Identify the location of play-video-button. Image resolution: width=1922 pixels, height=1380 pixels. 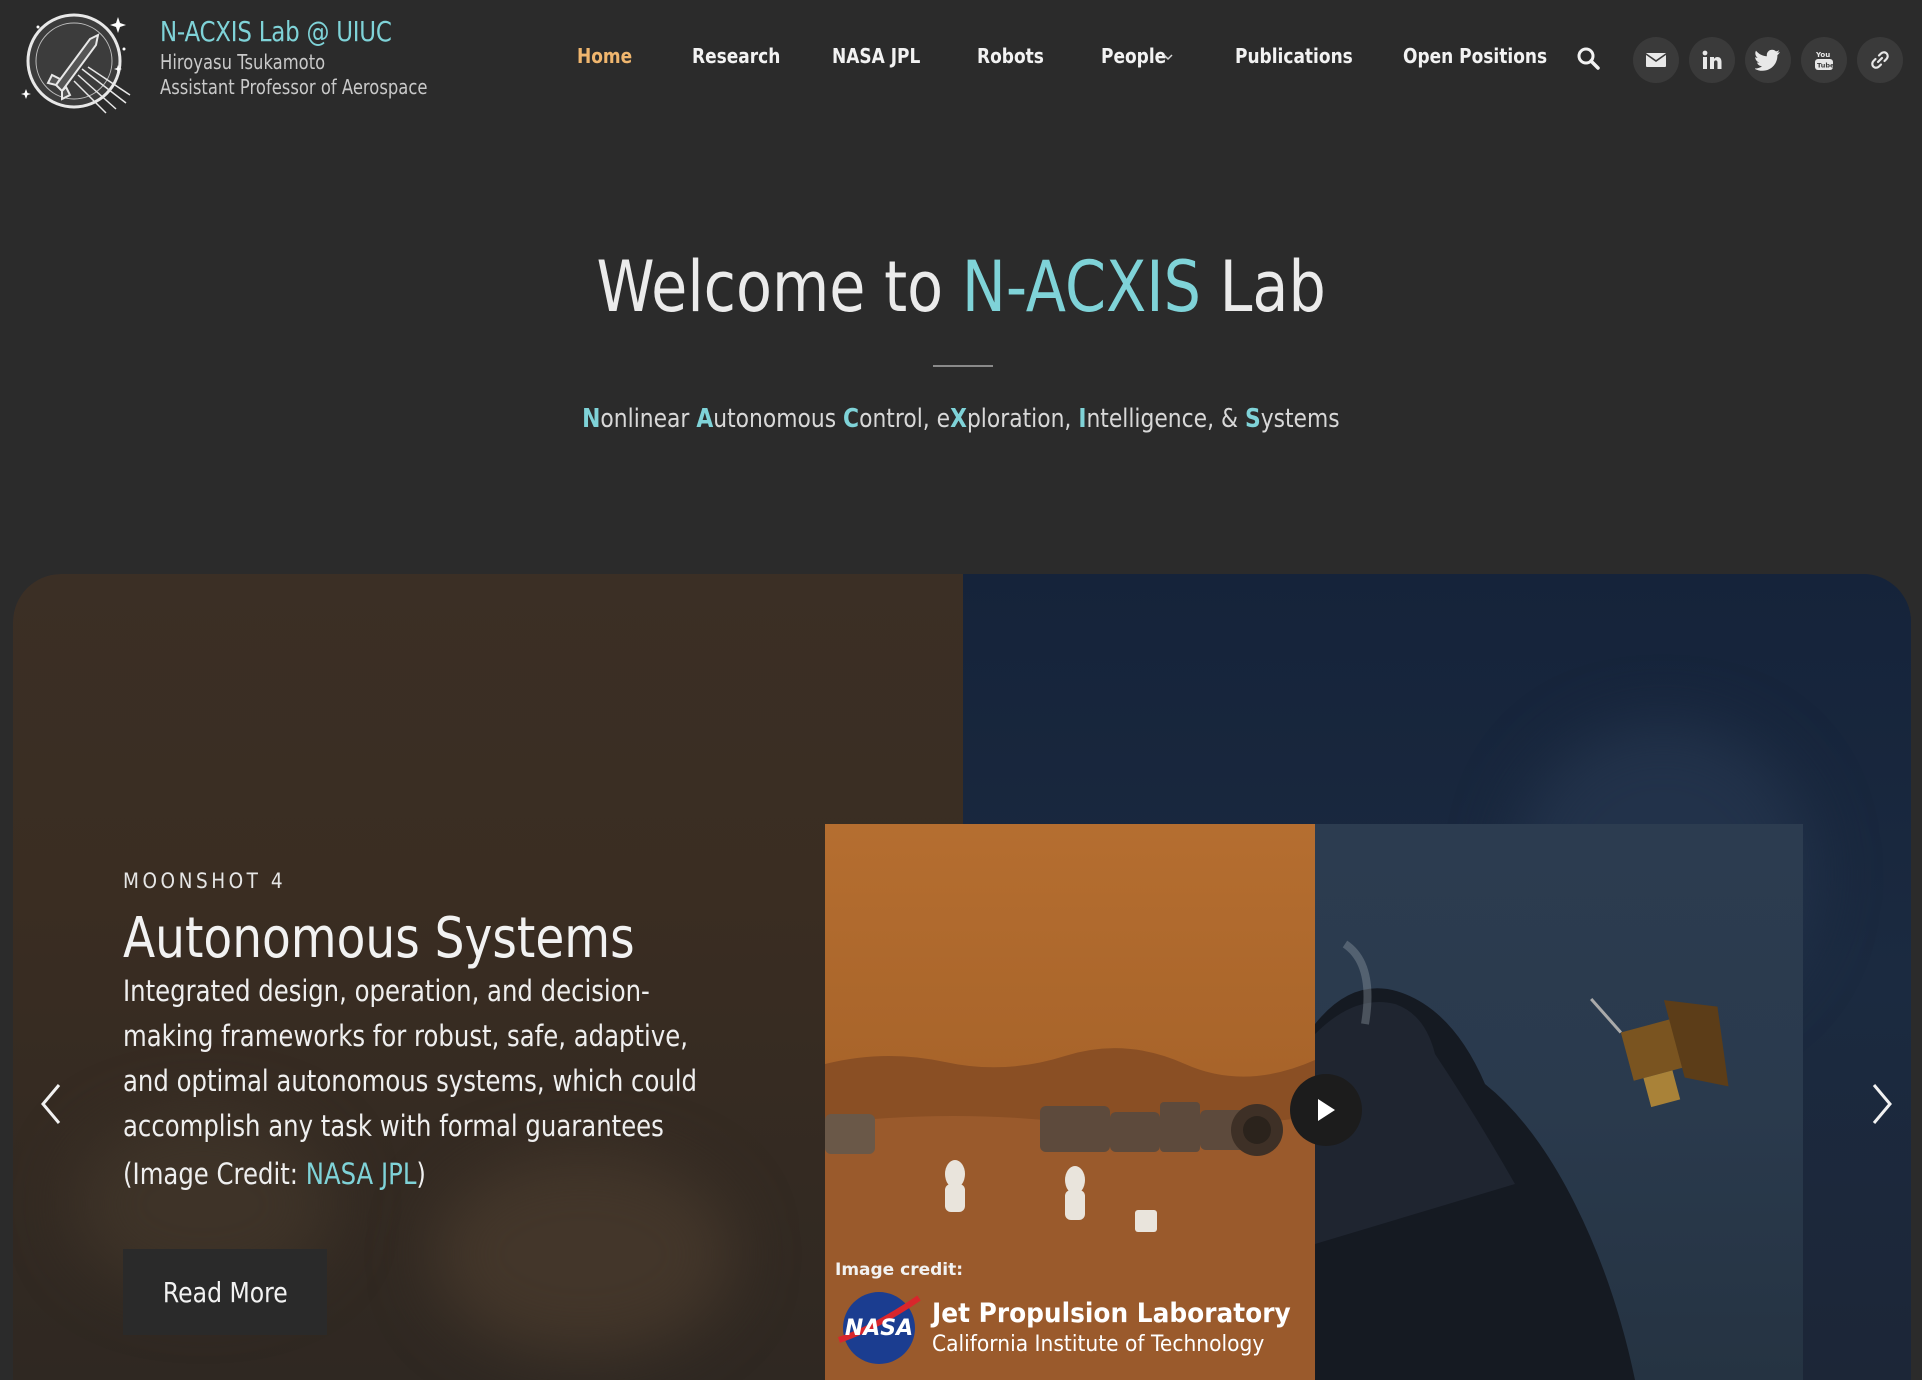
(1326, 1110).